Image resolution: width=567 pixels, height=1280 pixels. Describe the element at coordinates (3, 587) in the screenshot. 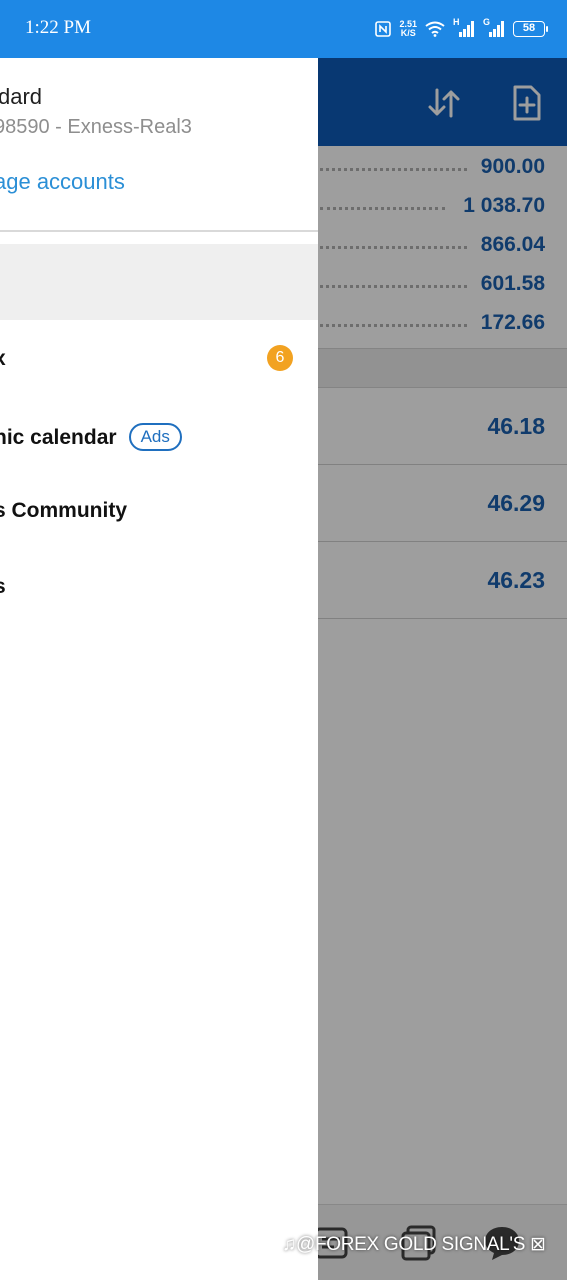

I see `menu-item-label: s` at that location.